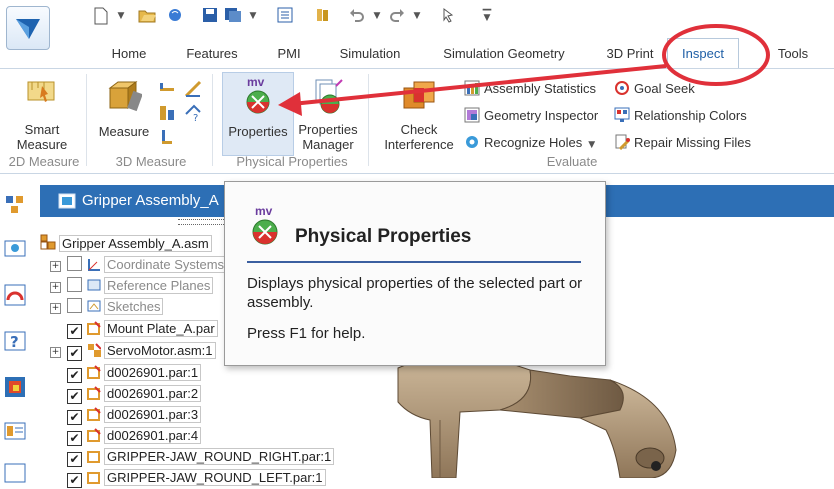 The height and width of the screenshot is (489, 834). What do you see at coordinates (289, 55) in the screenshot?
I see `tab-pmi: PMI` at bounding box center [289, 55].